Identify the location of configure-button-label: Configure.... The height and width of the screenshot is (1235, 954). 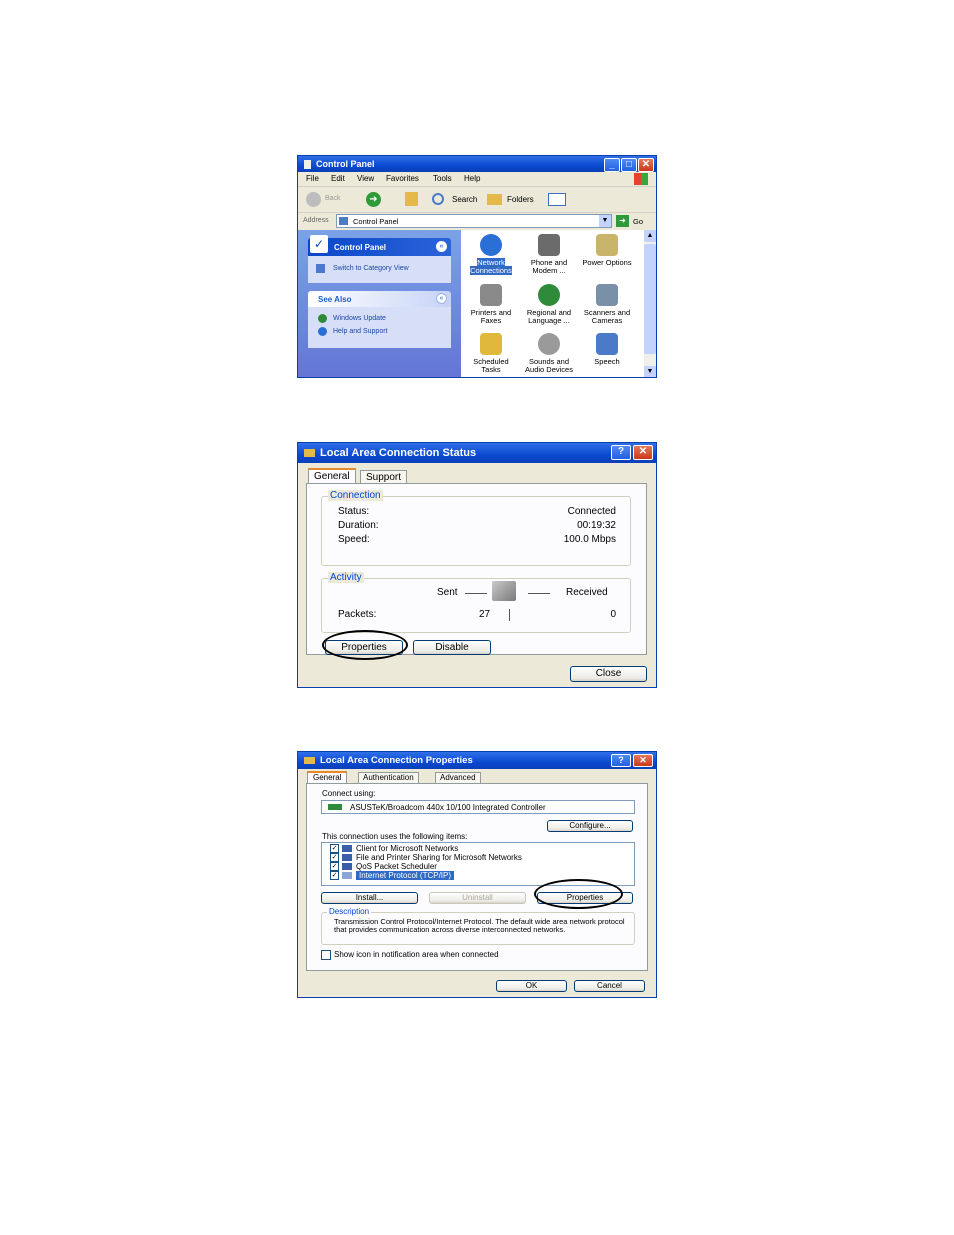
(590, 825).